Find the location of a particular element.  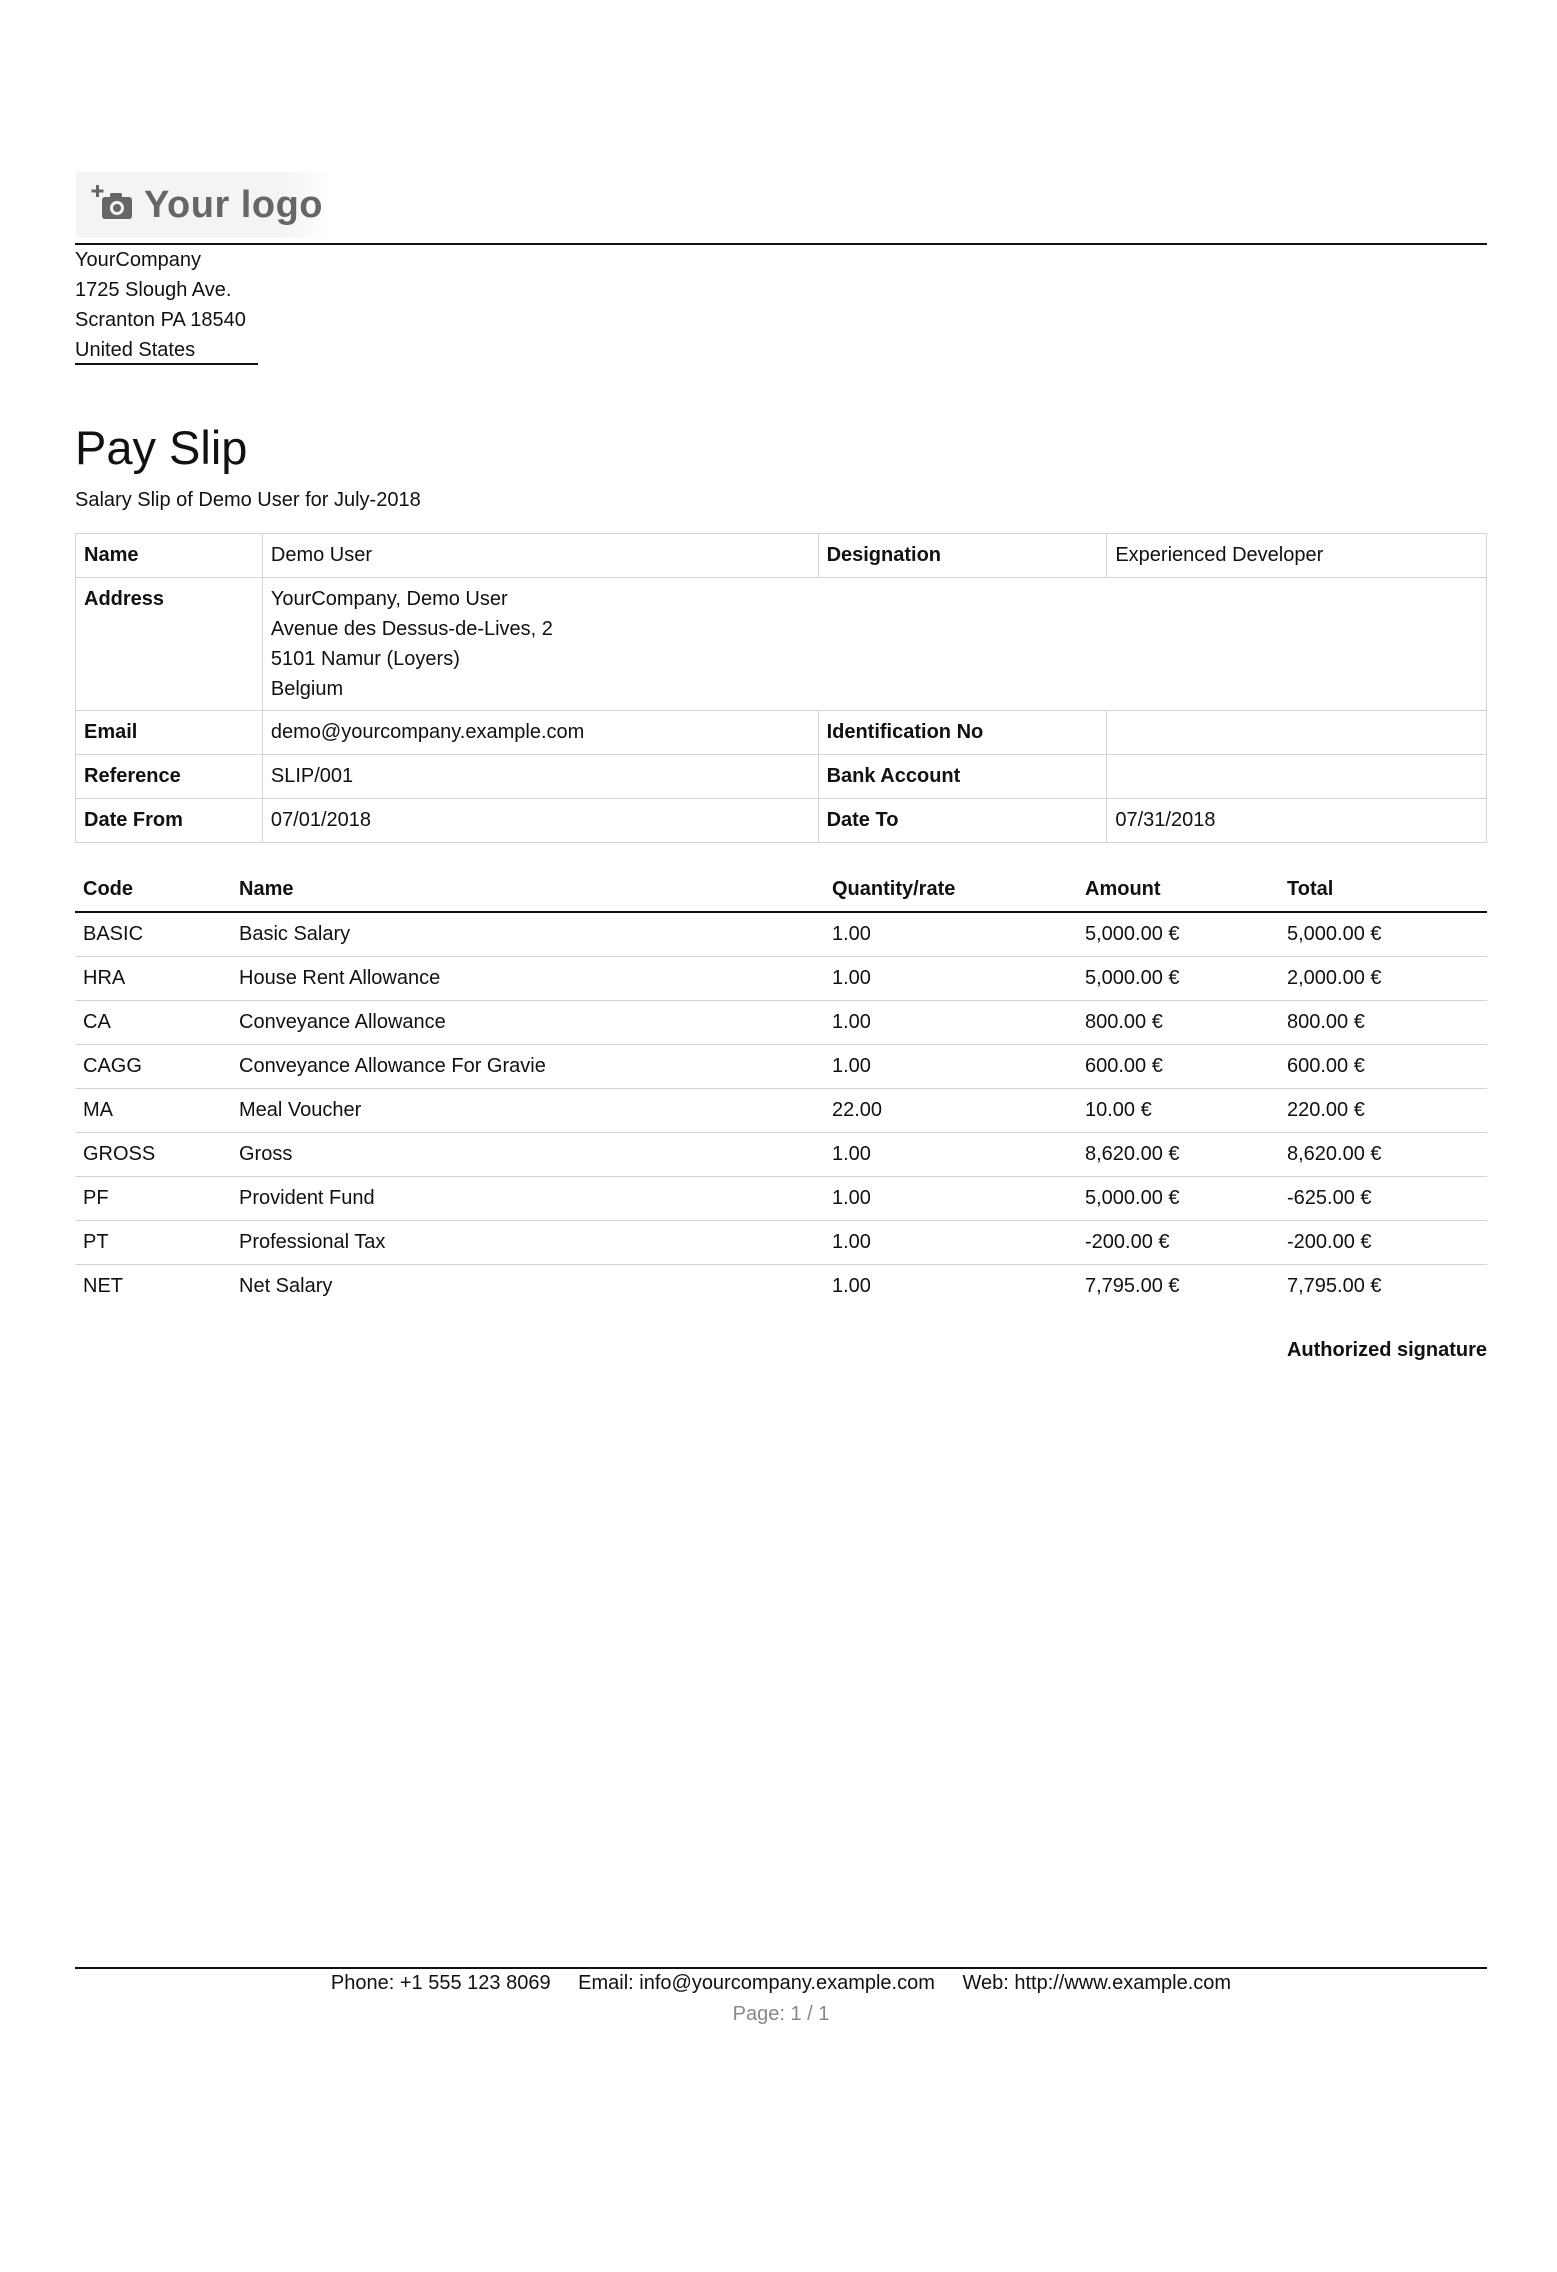

camera-add-icon is located at coordinates (111, 202).